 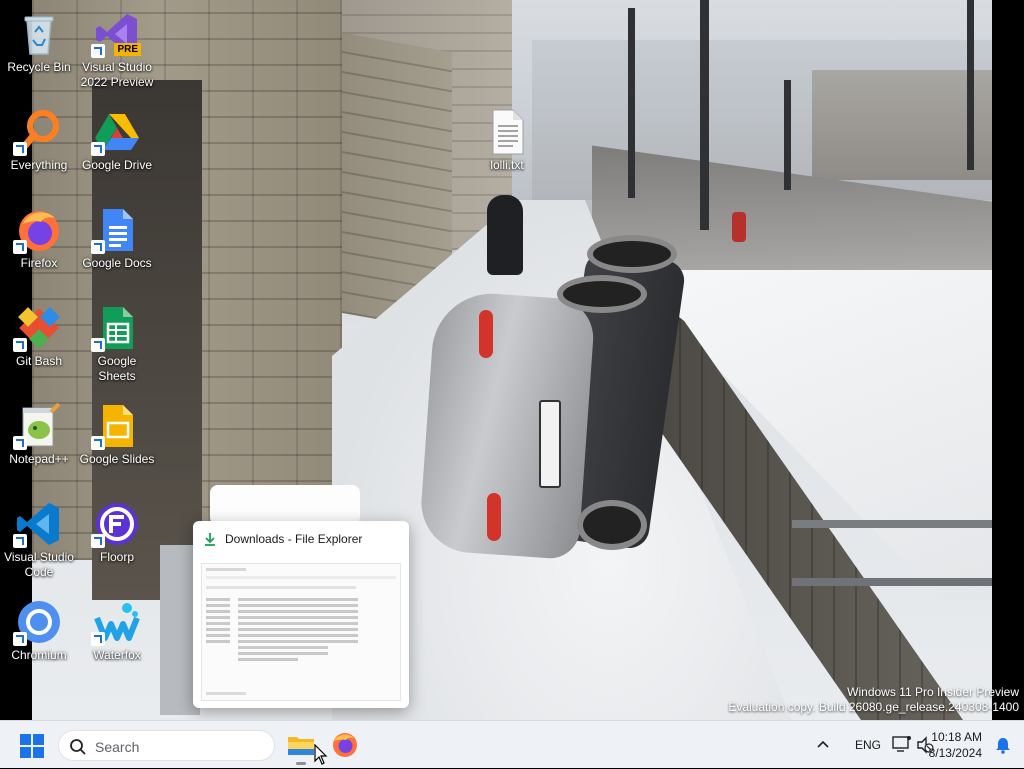 I want to click on floorp-icon, so click(x=116, y=524).